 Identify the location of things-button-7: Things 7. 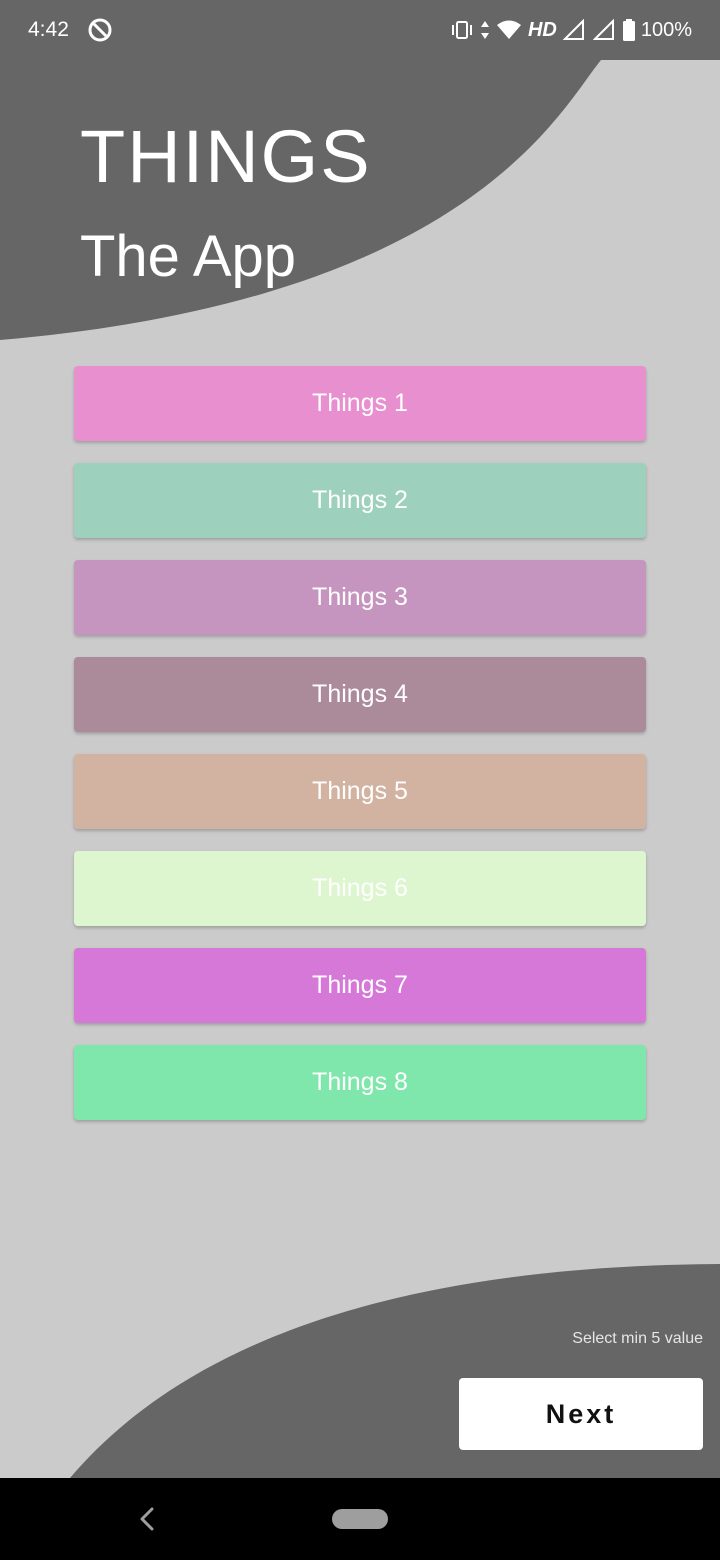
(360, 985).